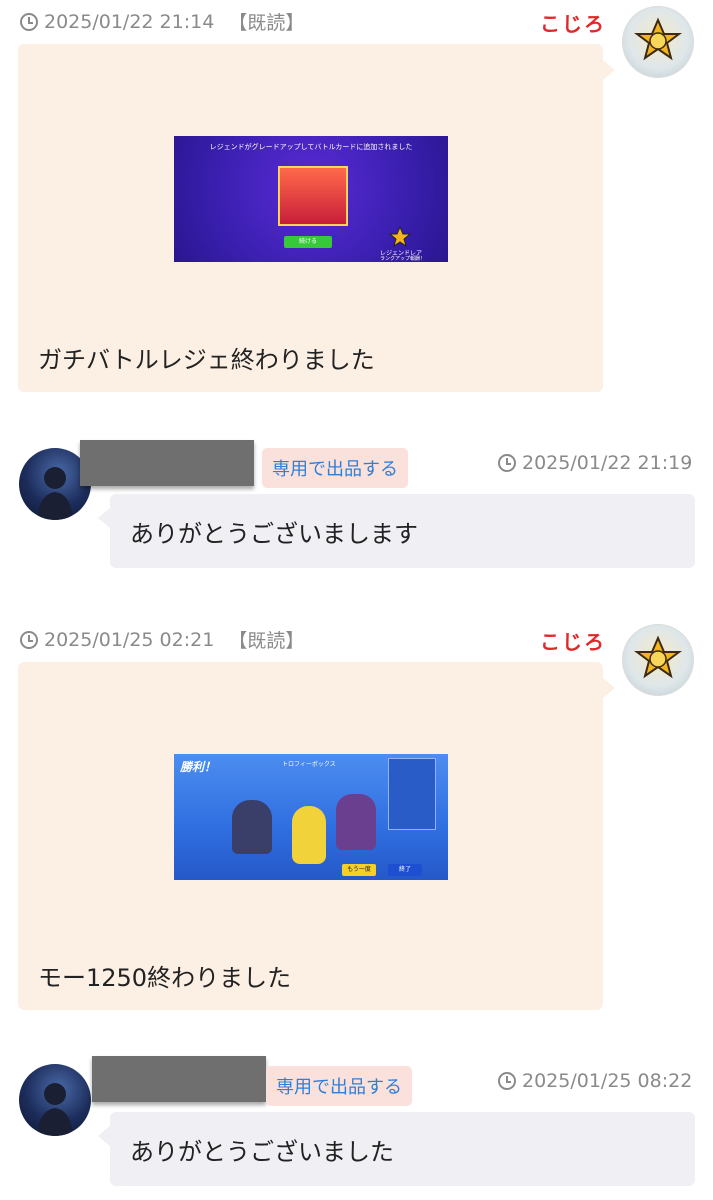 This screenshot has width=713, height=1200. I want to click on timestamp: 2025/01/25 08:22, so click(607, 1081).